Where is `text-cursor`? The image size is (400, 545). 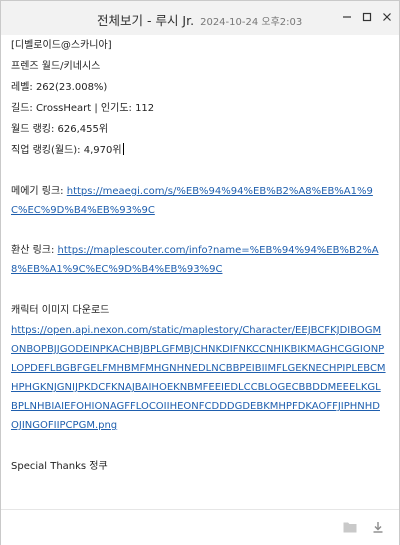
text-cursor is located at coordinates (123, 149).